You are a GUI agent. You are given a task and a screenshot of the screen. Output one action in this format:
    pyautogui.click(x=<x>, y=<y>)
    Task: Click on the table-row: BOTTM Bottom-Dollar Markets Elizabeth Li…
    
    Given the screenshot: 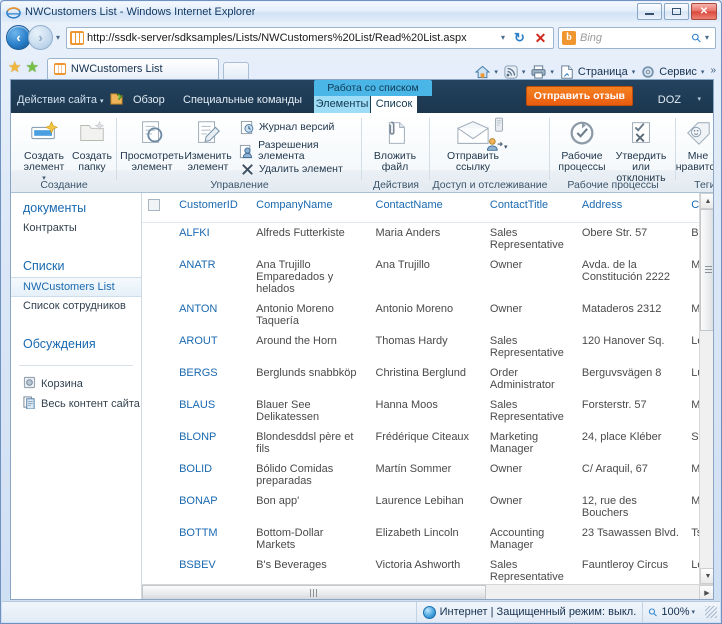 What is the action you would take?
    pyautogui.click(x=427, y=539)
    